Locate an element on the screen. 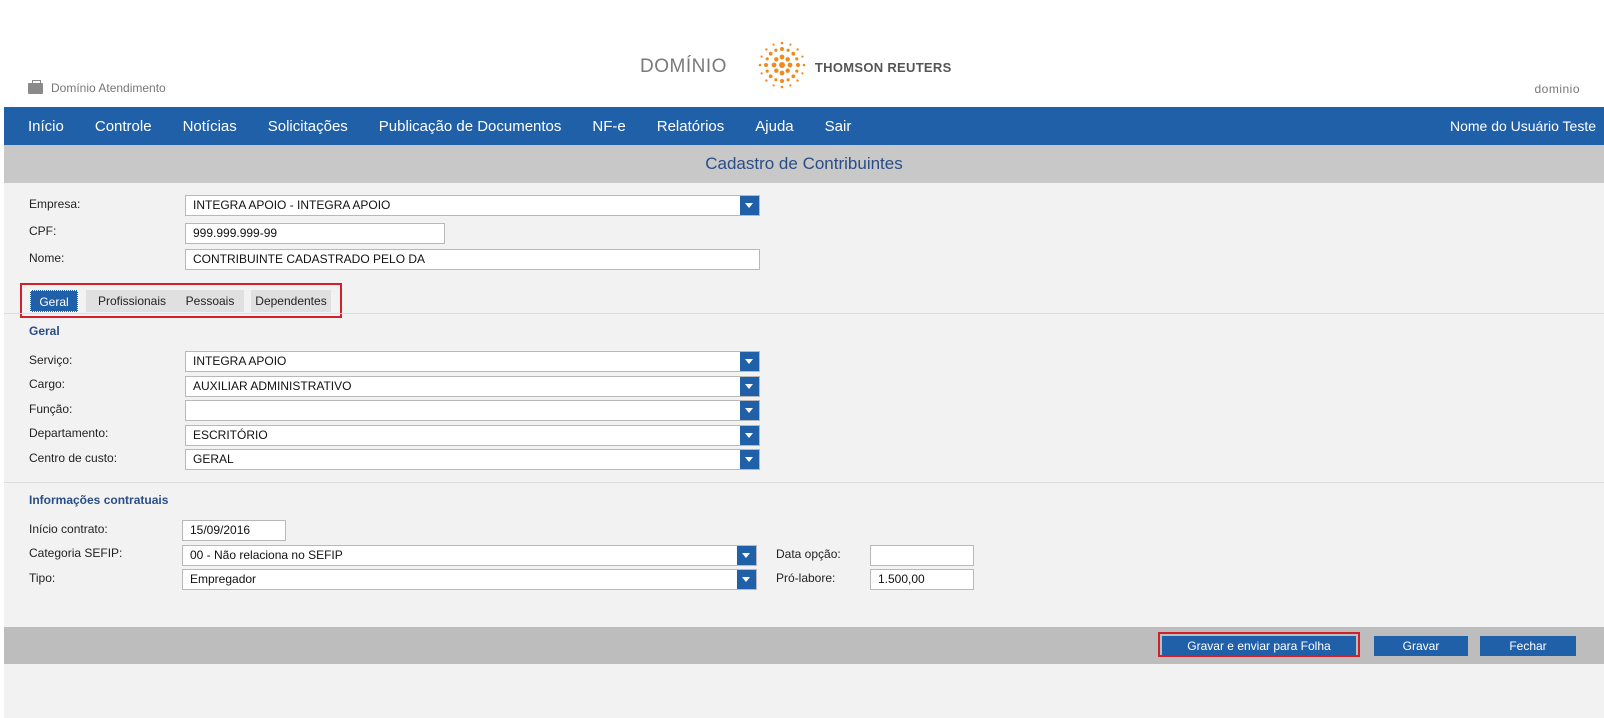 The image size is (1604, 718). pro-labore-field: 1.500,00 is located at coordinates (922, 579).